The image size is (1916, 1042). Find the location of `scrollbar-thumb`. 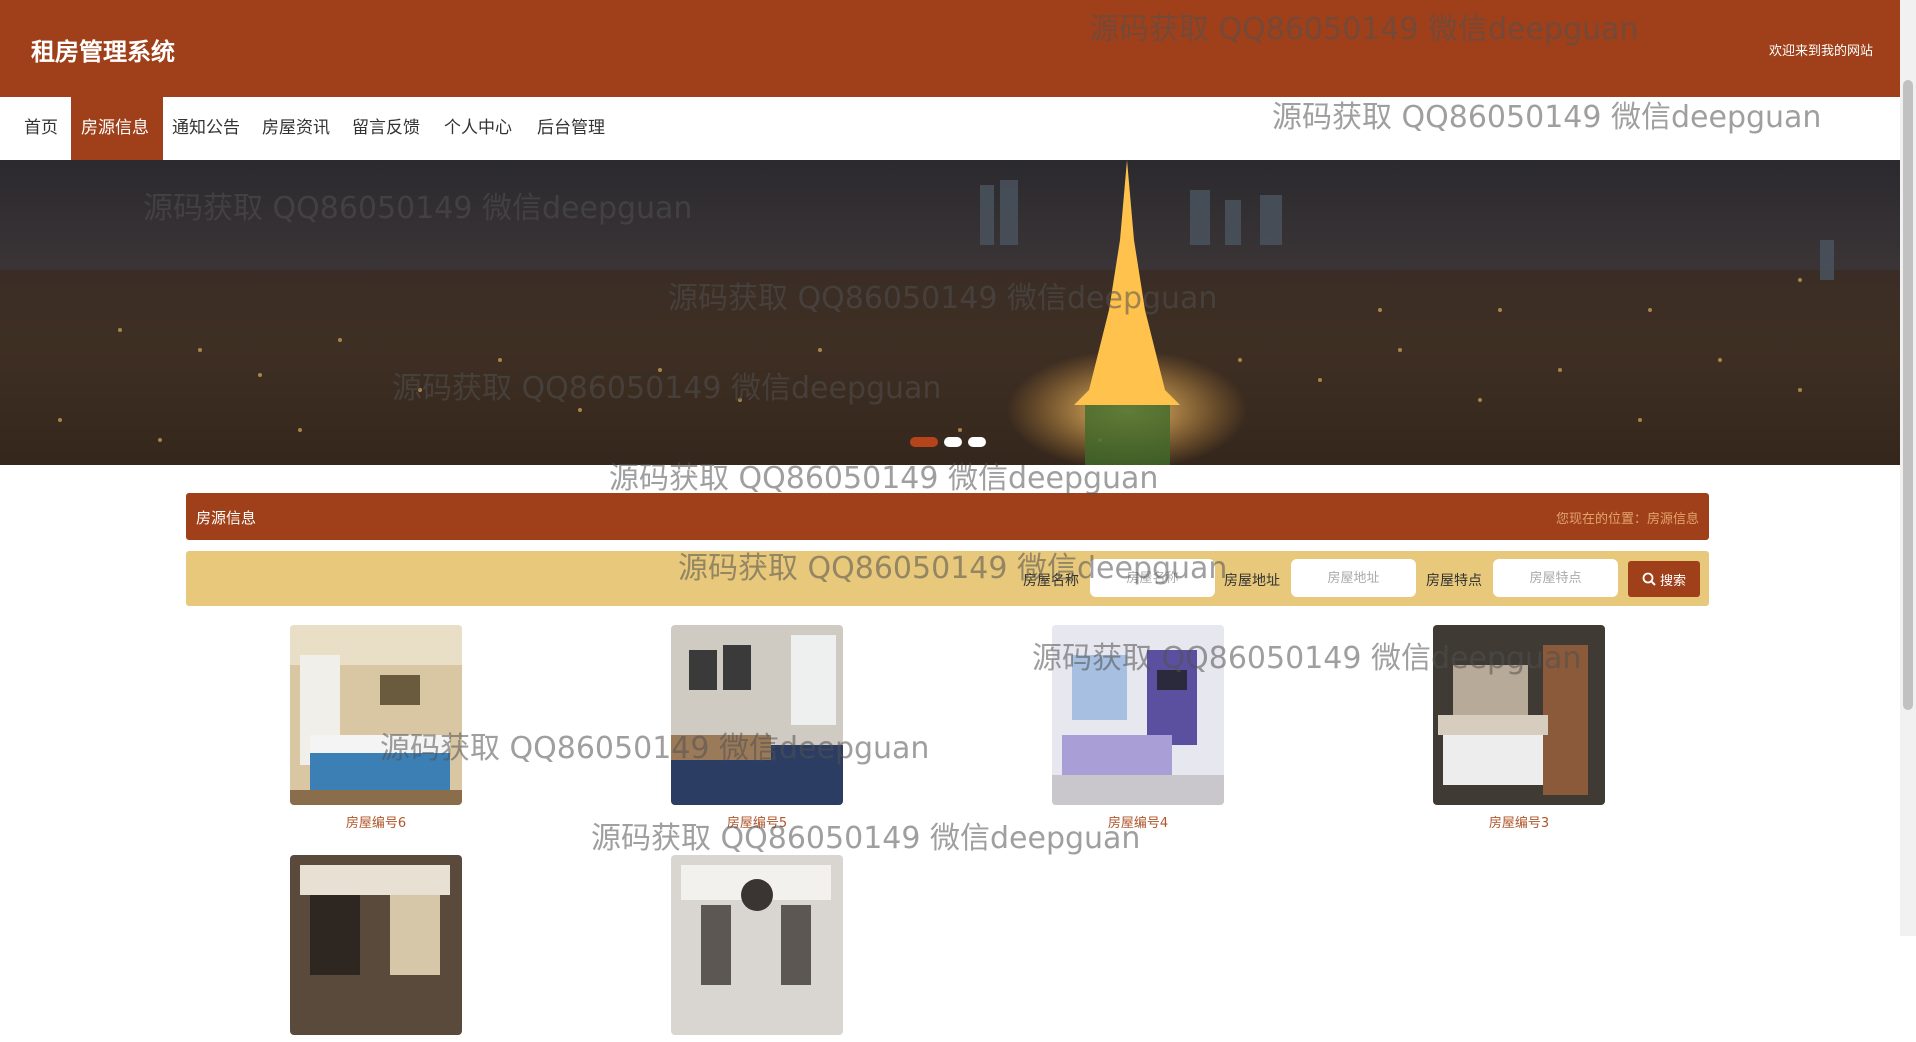

scrollbar-thumb is located at coordinates (1908, 395).